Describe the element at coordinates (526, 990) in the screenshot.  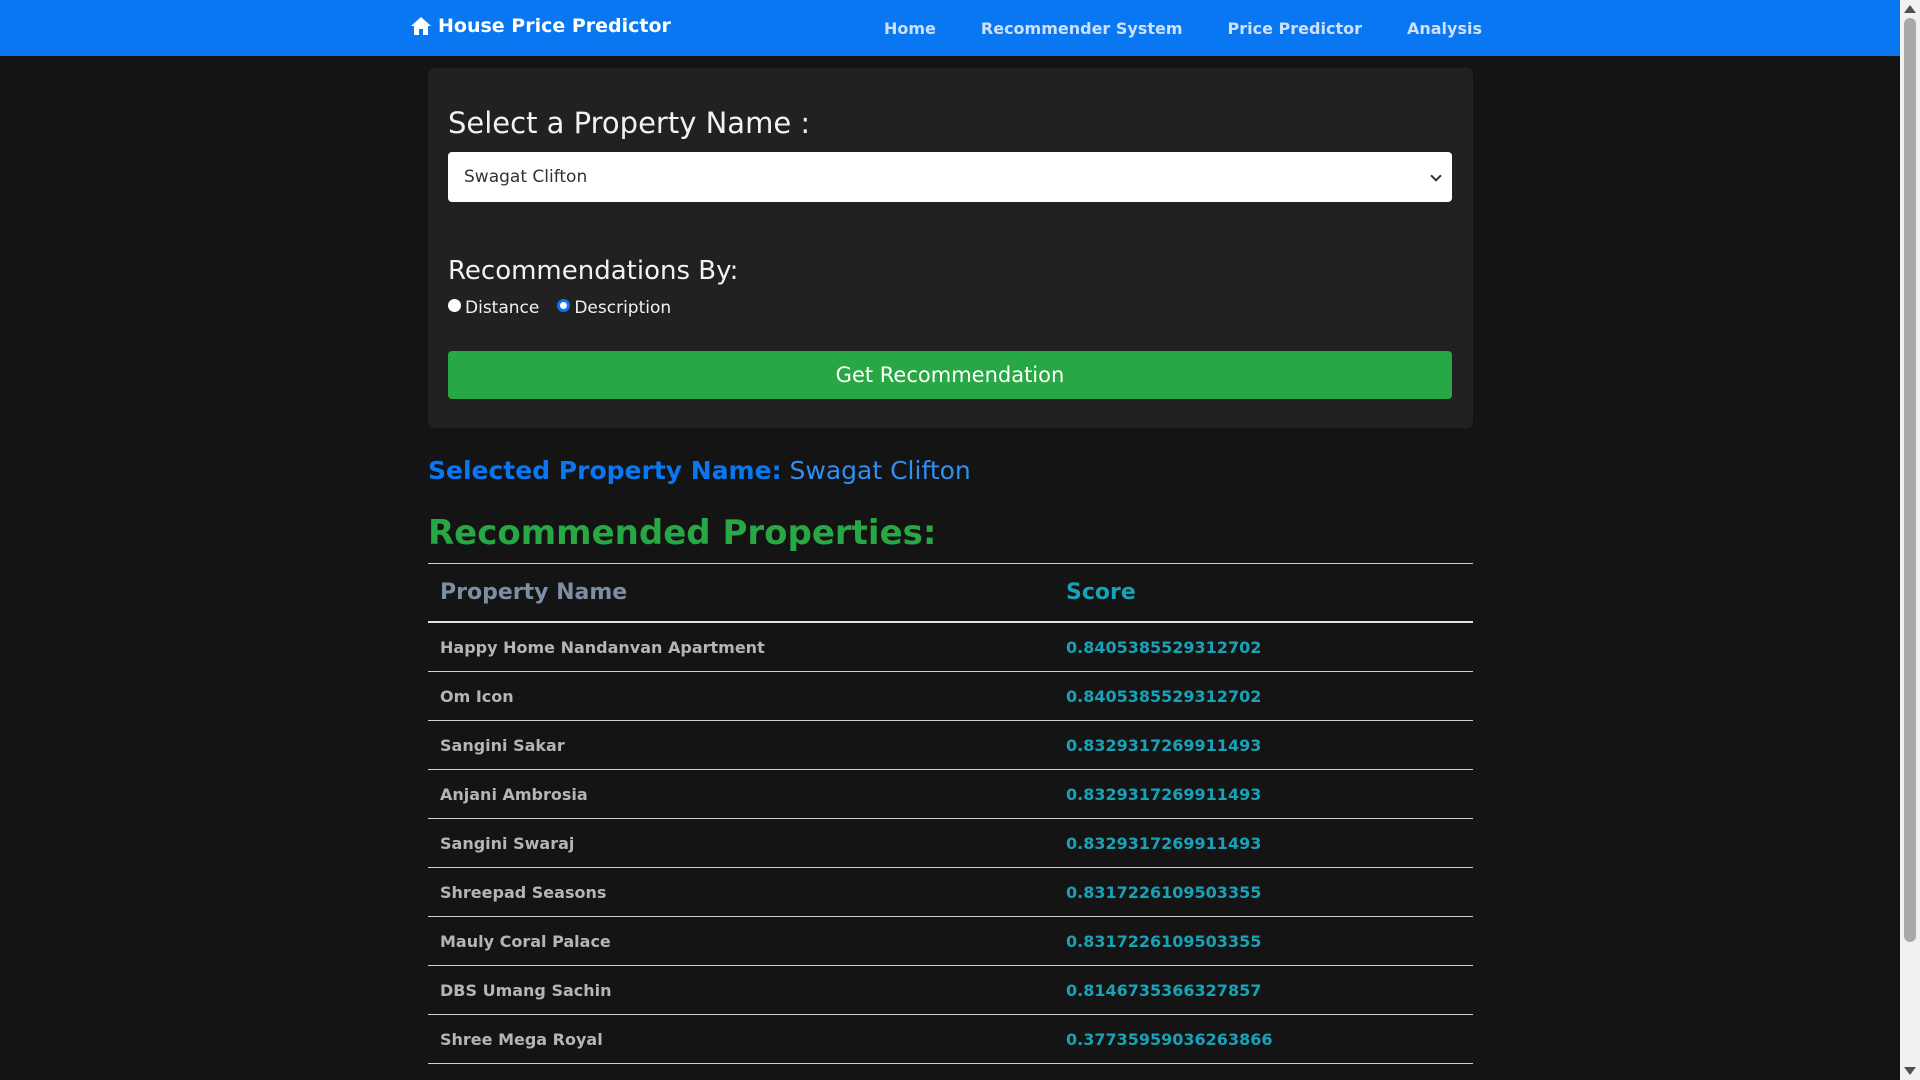
I see `property-name-cell: DBS Umang Sachin` at that location.